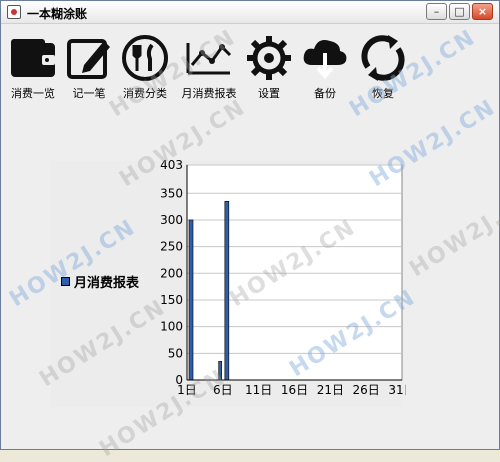 This screenshot has height=462, width=500. What do you see at coordinates (482, 11) in the screenshot?
I see `close-button: ×` at bounding box center [482, 11].